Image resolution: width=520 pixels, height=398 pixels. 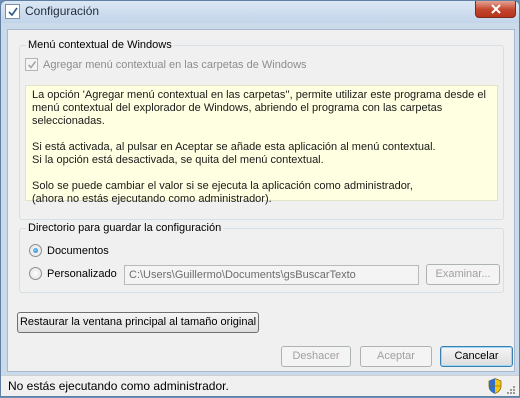 I want to click on resize-grip-icon, so click(x=511, y=390).